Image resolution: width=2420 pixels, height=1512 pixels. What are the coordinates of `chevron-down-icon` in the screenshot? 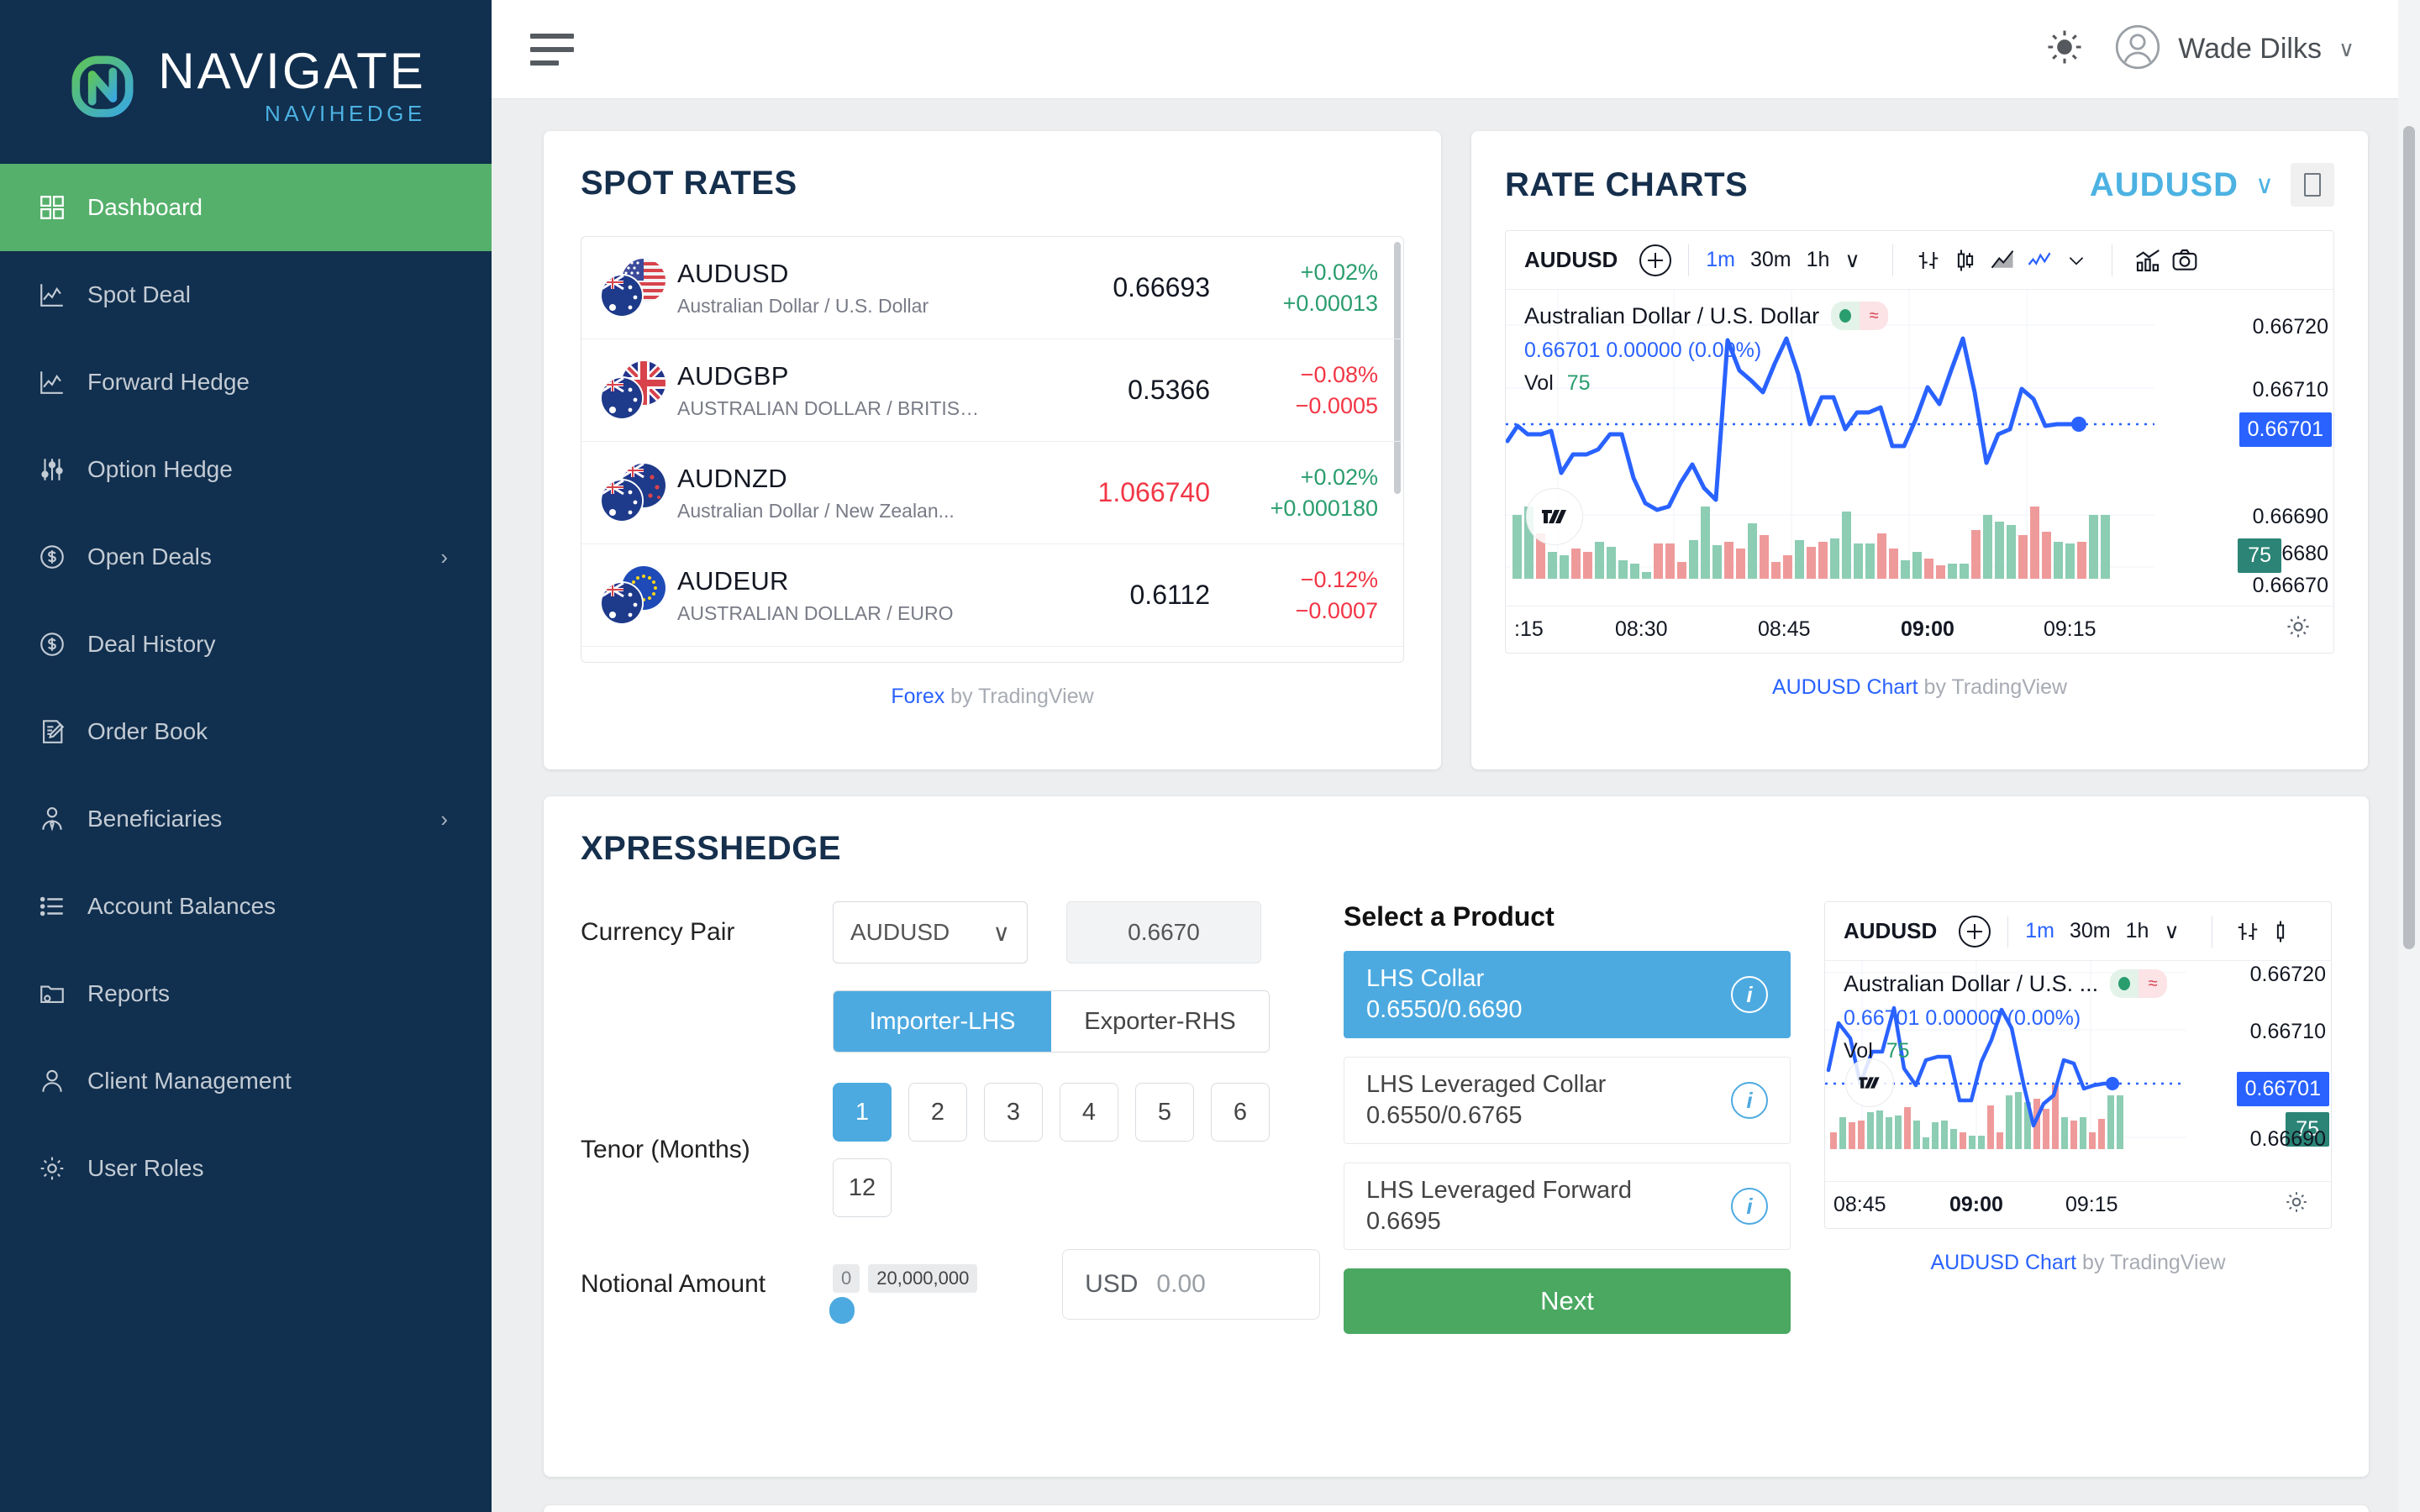 It's located at (2076, 260).